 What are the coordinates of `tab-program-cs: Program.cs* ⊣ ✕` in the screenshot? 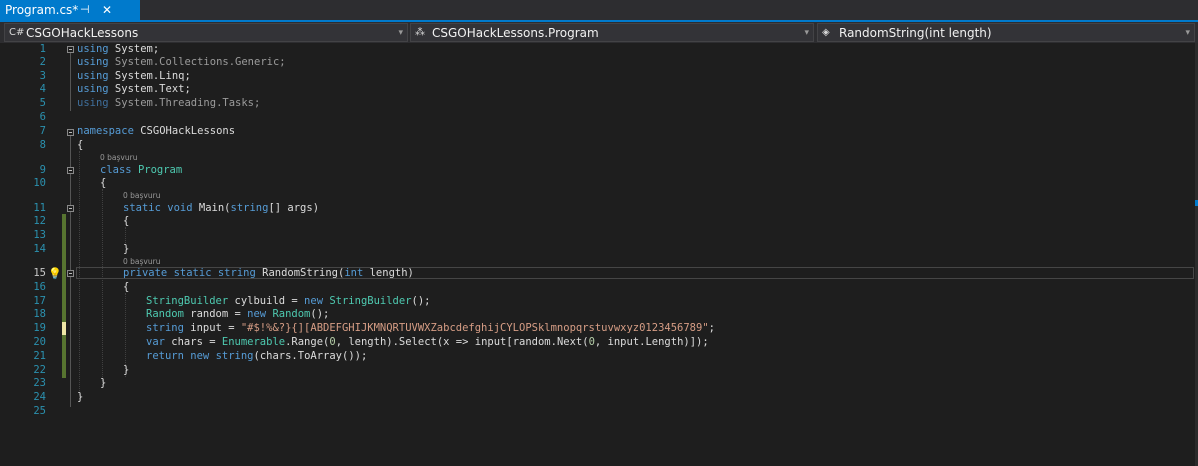 It's located at (70, 10).